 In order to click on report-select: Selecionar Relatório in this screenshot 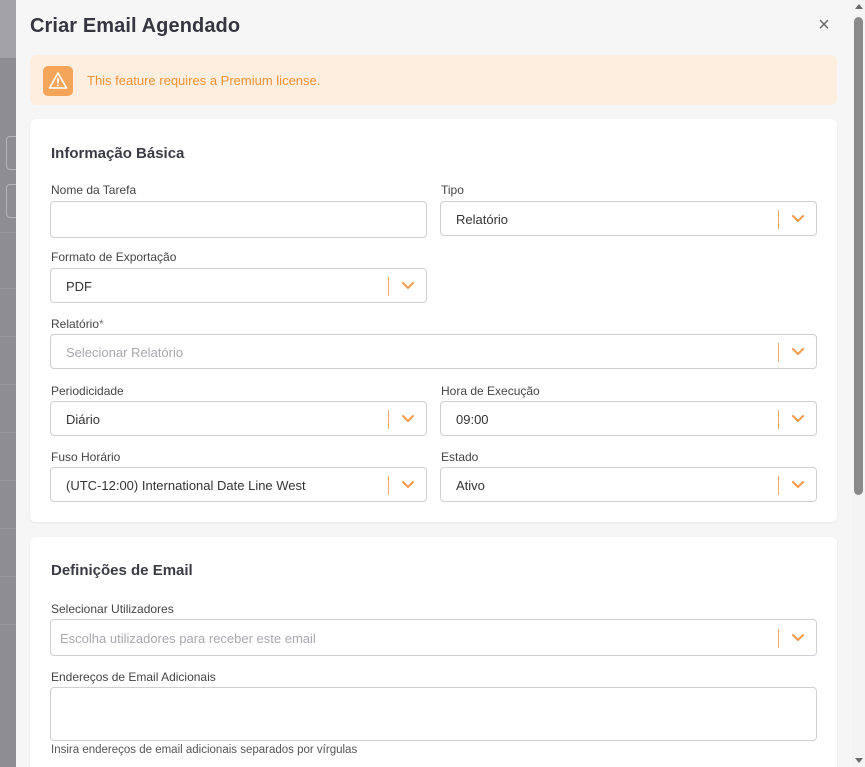, I will do `click(433, 351)`.